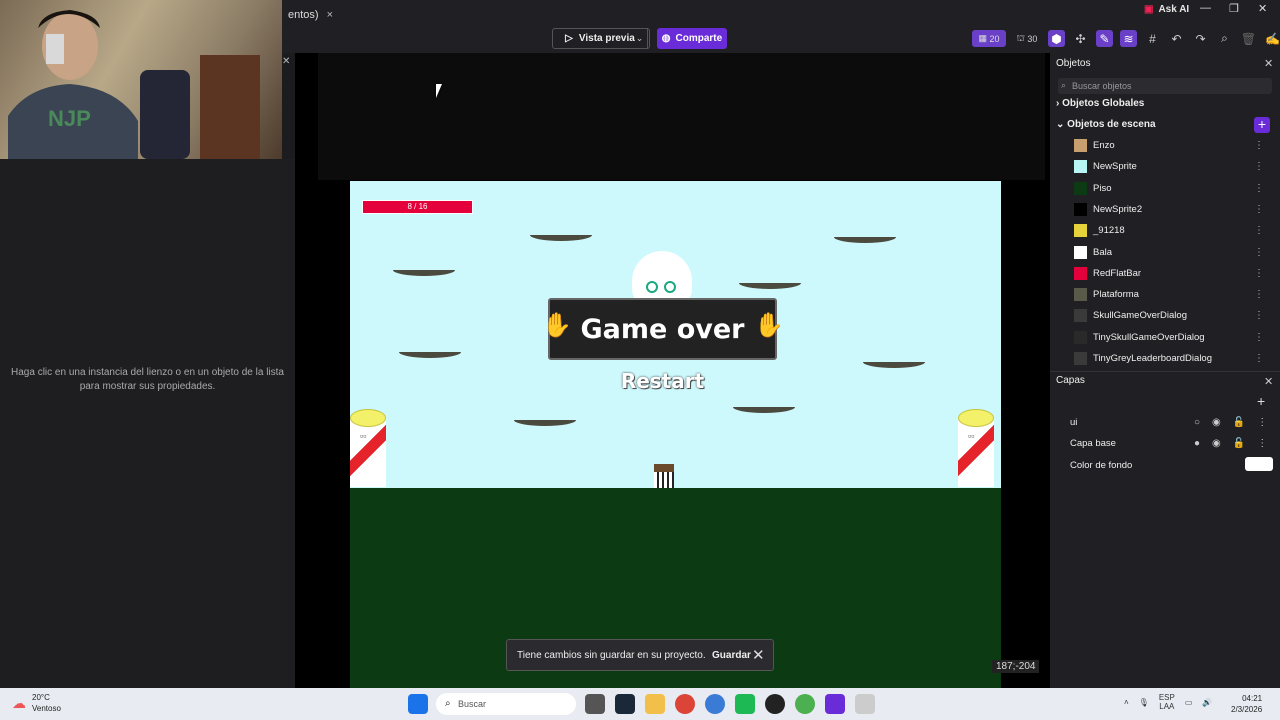  I want to click on object-row: SkullGameOverDialog ⋮, so click(1174, 315).